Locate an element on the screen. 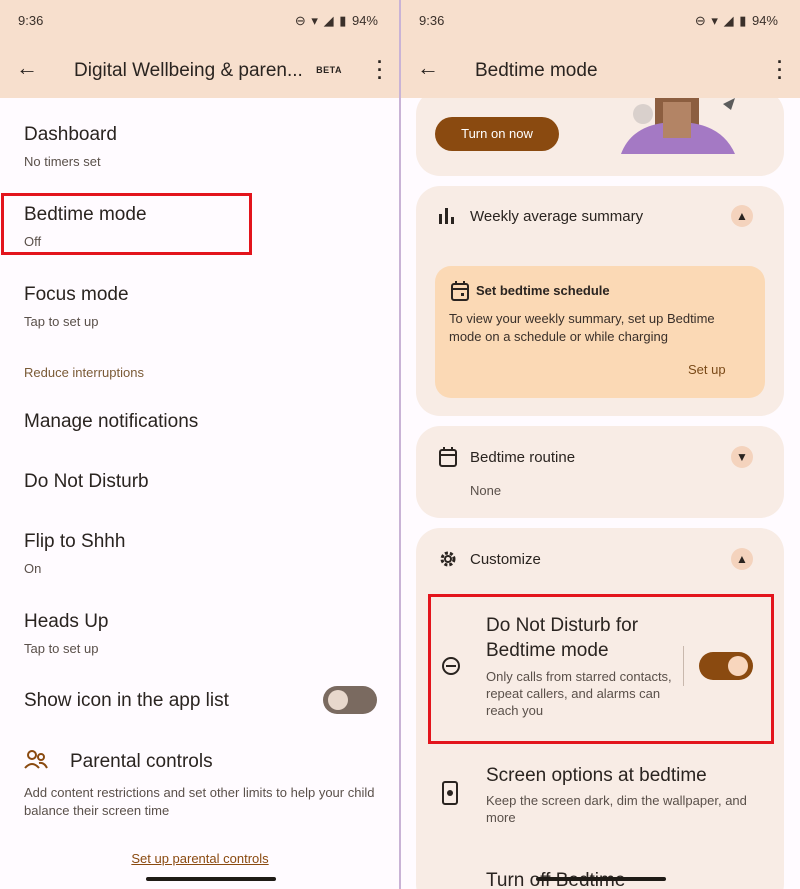 The image size is (800, 889). manage-notifications-item: Manage notifications is located at coordinates (111, 422).